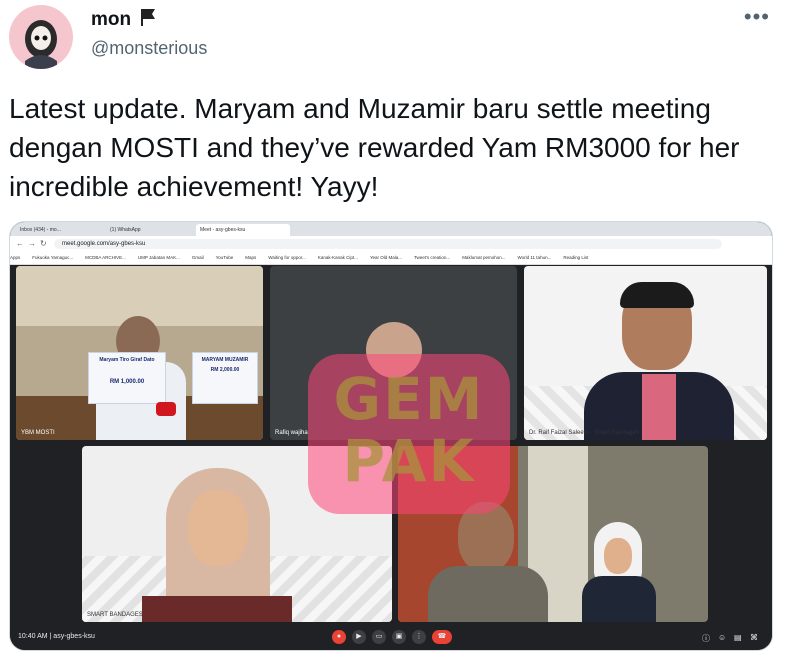 The height and width of the screenshot is (655, 786). Describe the element at coordinates (722, 637) in the screenshot. I see `people-icon: ☺` at that location.